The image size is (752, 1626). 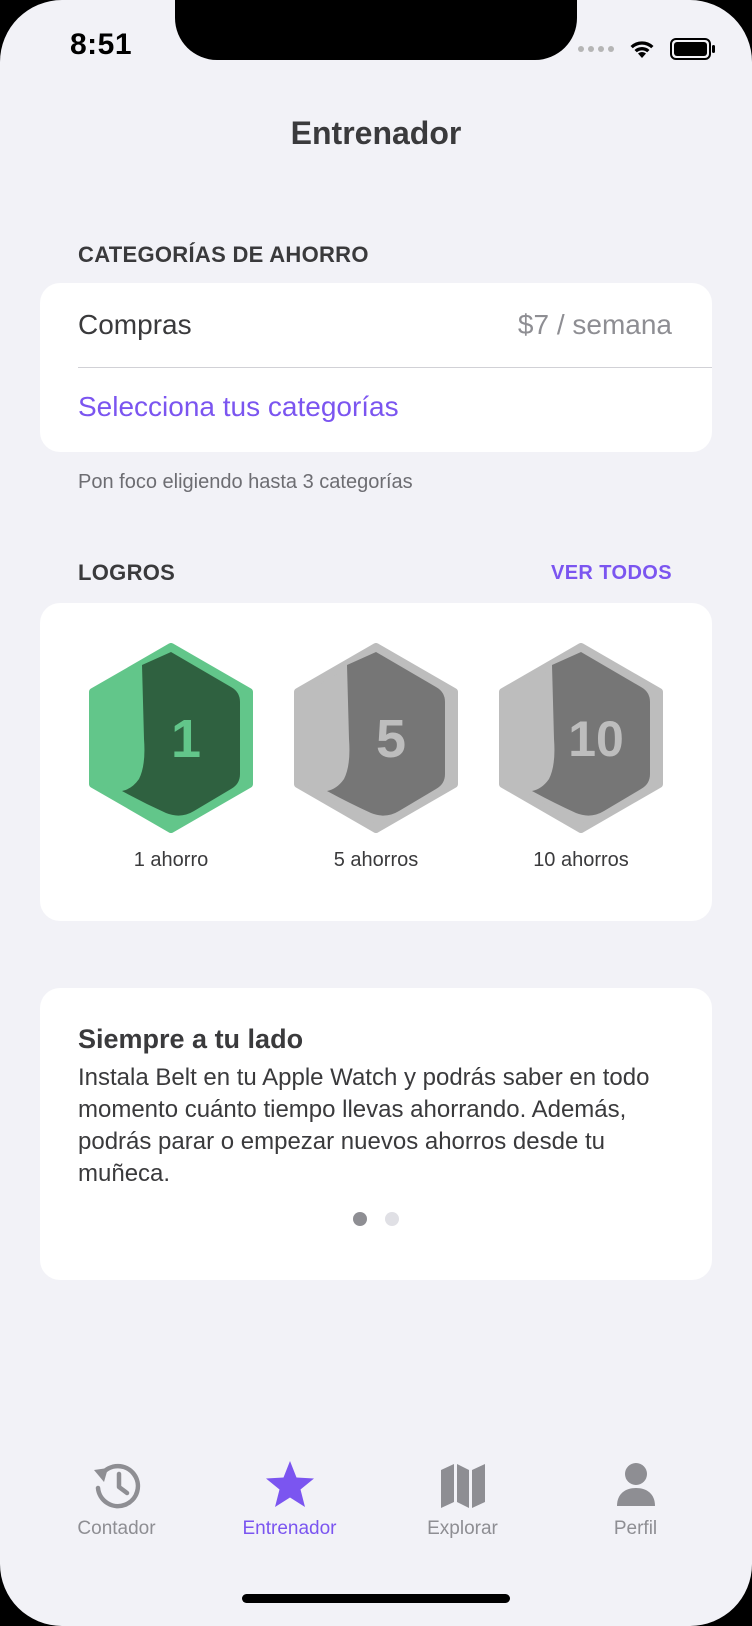 I want to click on divider, so click(x=395, y=367).